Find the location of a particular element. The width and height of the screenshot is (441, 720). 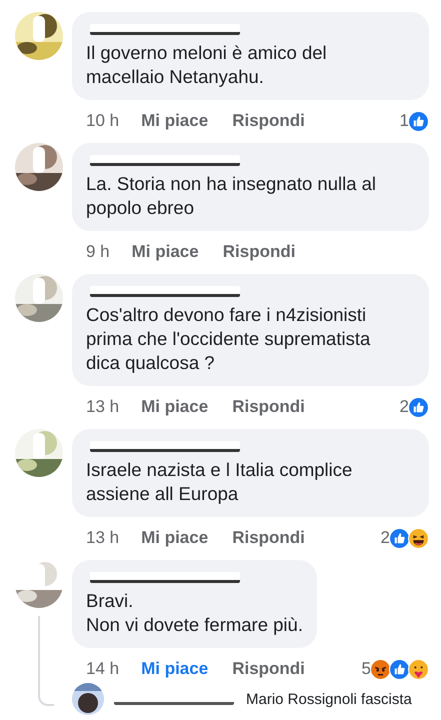

timestamp: 10 h is located at coordinates (103, 121).